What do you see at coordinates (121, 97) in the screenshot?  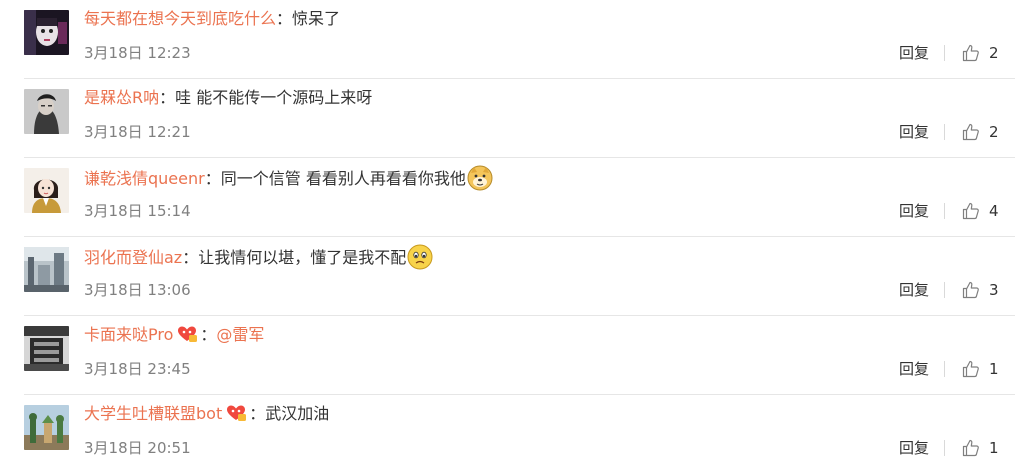 I see `comment-username: 是槑怂R呐` at bounding box center [121, 97].